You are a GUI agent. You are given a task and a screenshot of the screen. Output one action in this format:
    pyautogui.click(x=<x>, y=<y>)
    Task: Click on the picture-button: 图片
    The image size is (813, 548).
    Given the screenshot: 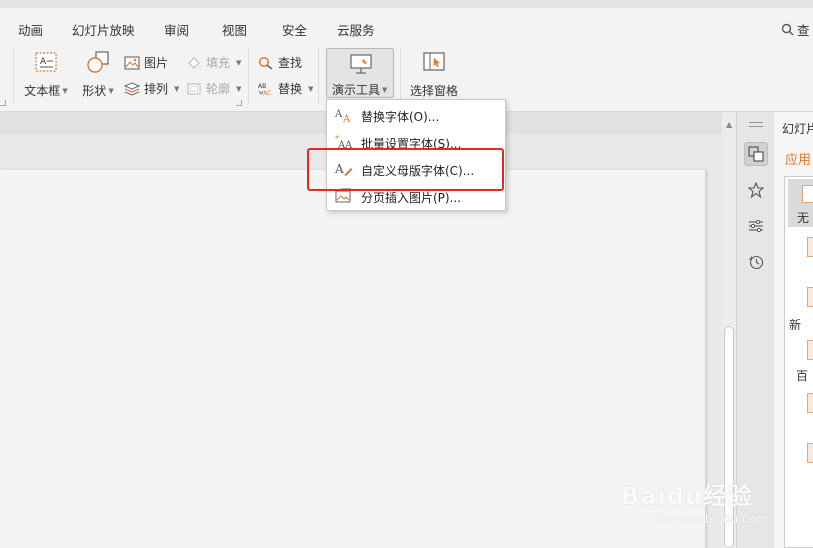 What is the action you would take?
    pyautogui.click(x=146, y=62)
    